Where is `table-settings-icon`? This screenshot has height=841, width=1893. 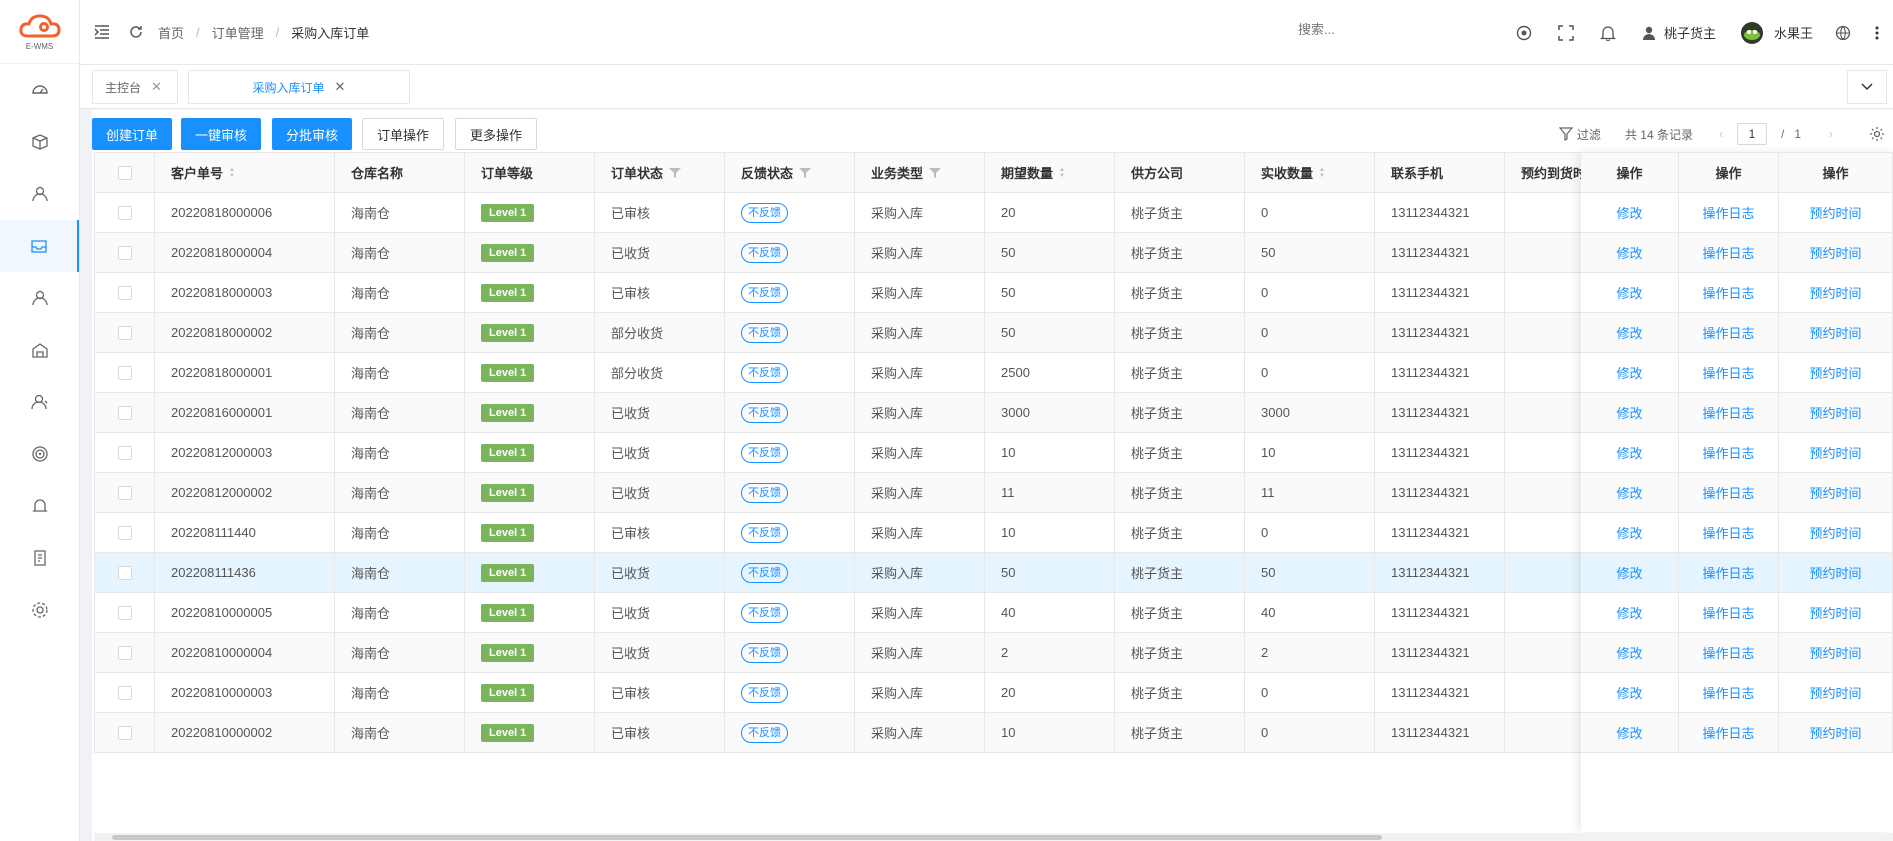
table-settings-icon is located at coordinates (1877, 134).